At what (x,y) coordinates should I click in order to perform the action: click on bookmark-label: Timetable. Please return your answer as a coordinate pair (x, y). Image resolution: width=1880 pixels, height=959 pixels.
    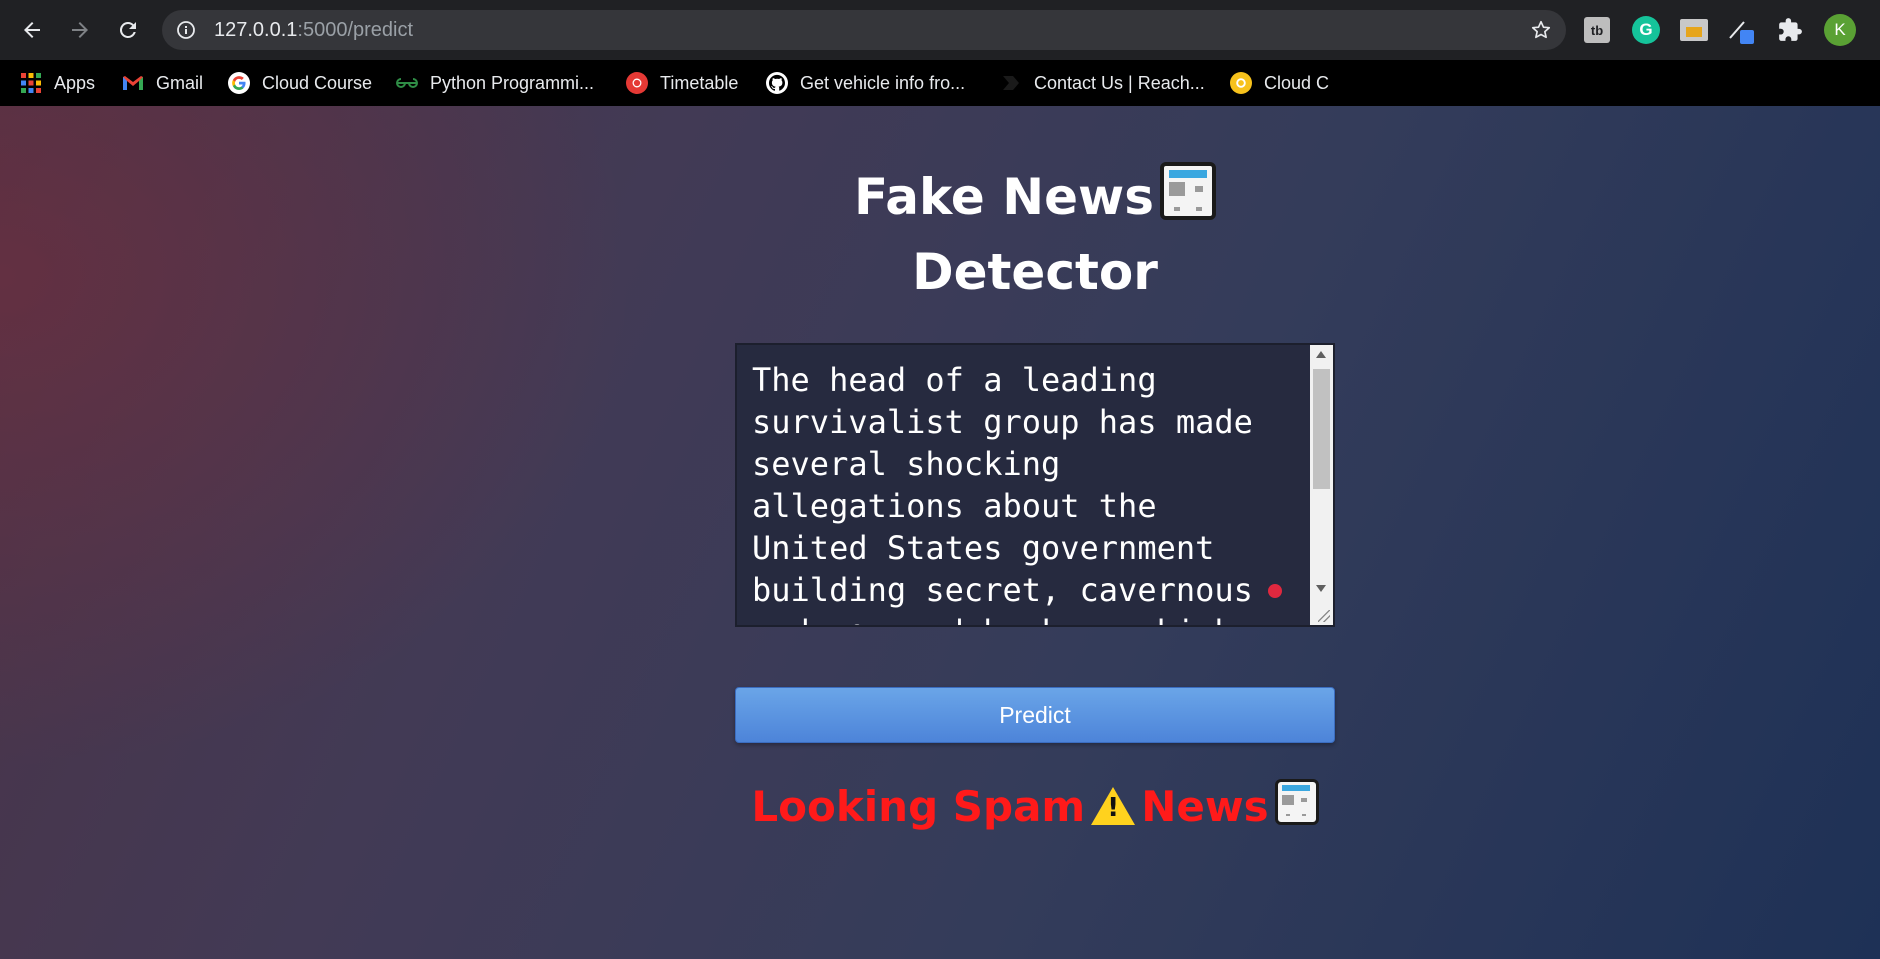
    Looking at the image, I should click on (699, 82).